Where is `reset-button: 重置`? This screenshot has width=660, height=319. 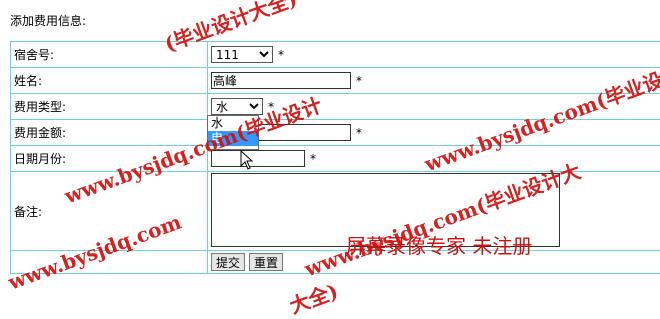 reset-button: 重置 is located at coordinates (266, 262).